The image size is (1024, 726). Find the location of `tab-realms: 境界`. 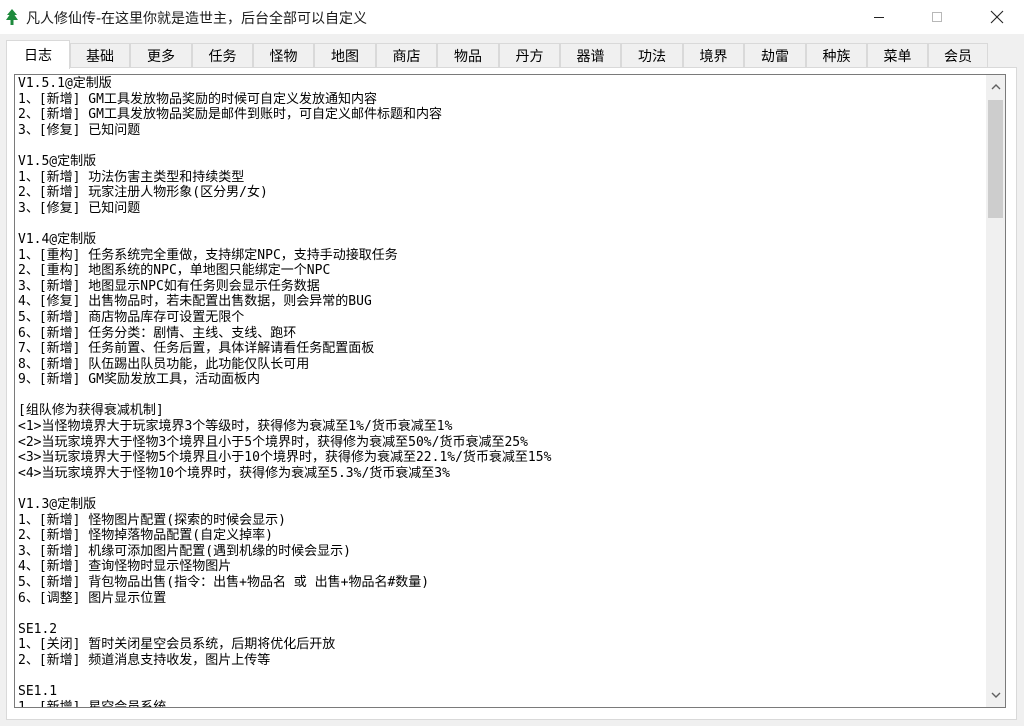

tab-realms: 境界 is located at coordinates (713, 55).